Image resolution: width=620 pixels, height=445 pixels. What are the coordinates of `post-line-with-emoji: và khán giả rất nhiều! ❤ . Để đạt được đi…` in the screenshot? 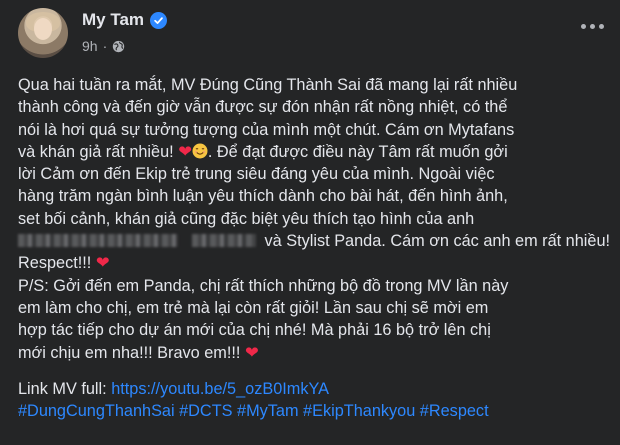 It's located at (314, 152).